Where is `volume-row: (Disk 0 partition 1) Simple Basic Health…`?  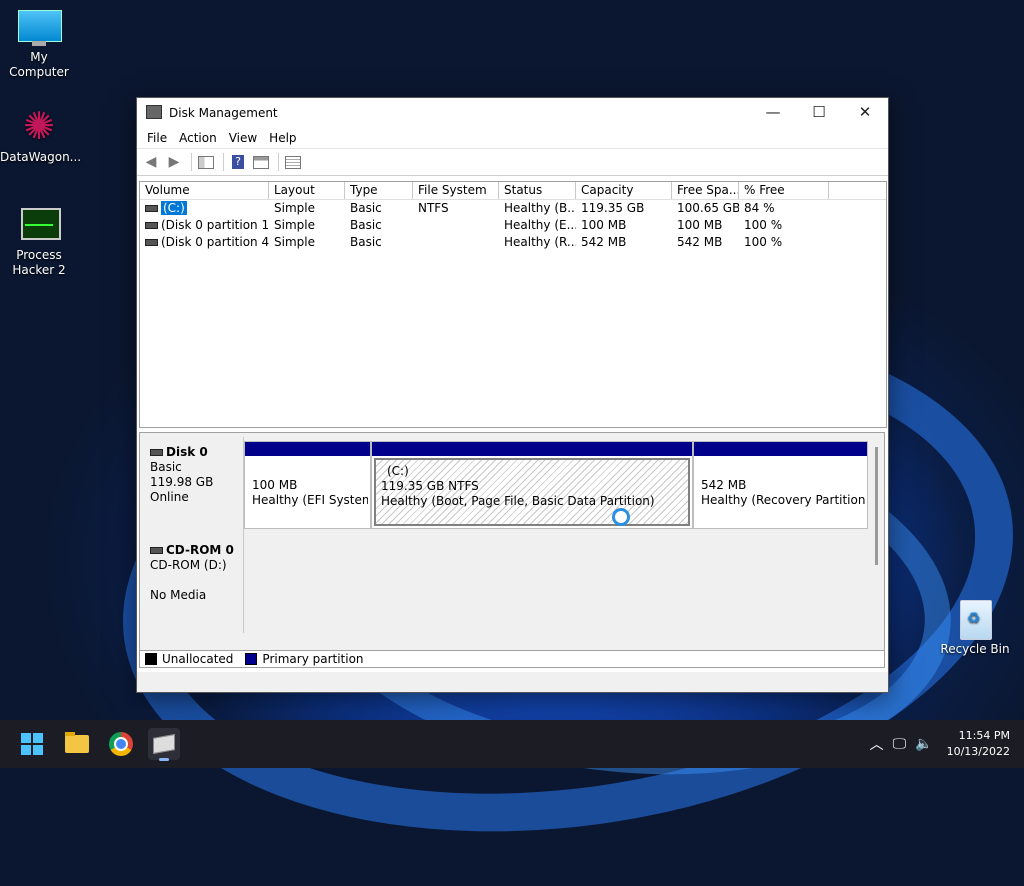
volume-row: (Disk 0 partition 1) Simple Basic Health… is located at coordinates (513, 225).